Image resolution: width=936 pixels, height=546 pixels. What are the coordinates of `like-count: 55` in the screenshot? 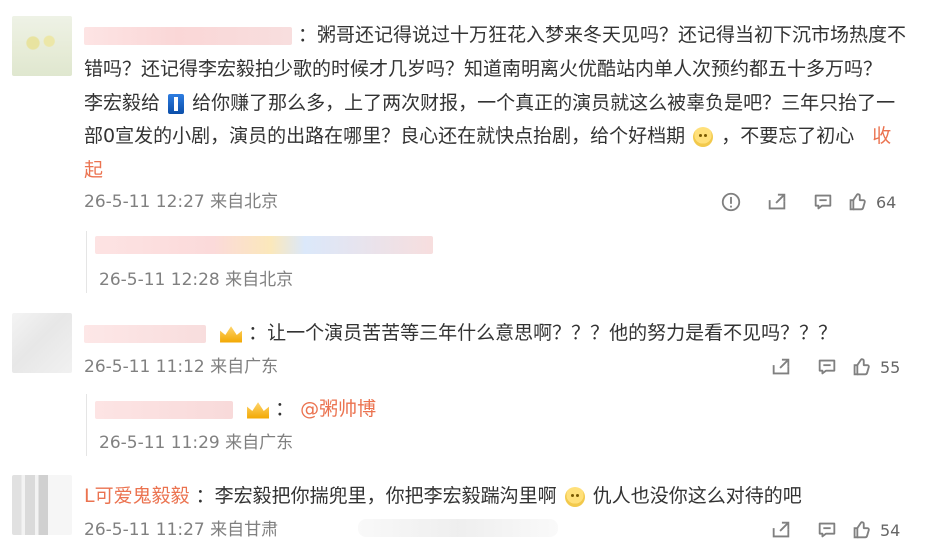 It's located at (890, 367).